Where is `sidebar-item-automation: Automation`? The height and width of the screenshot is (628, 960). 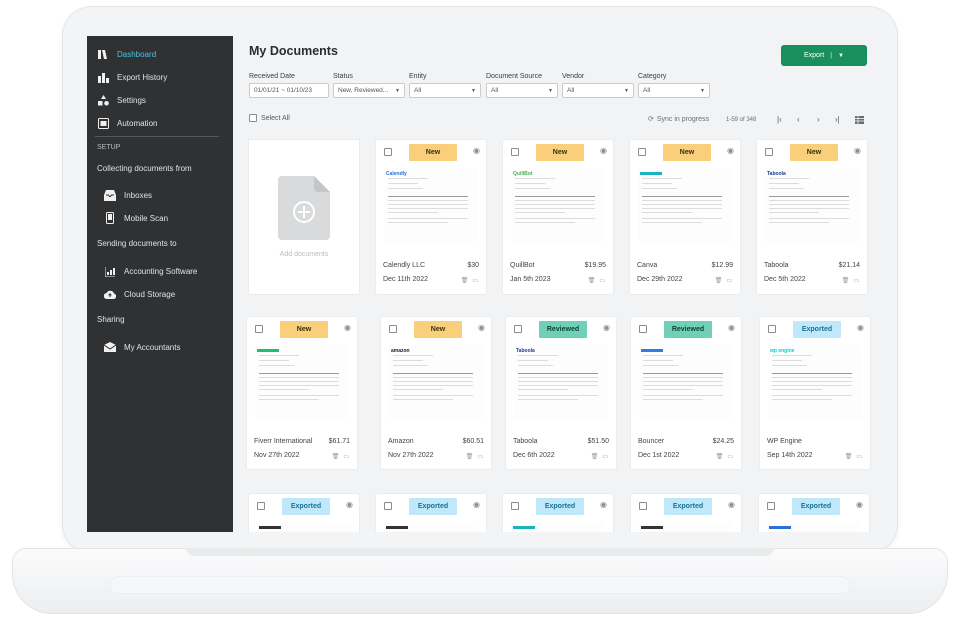
sidebar-item-automation: Automation is located at coordinates (127, 123).